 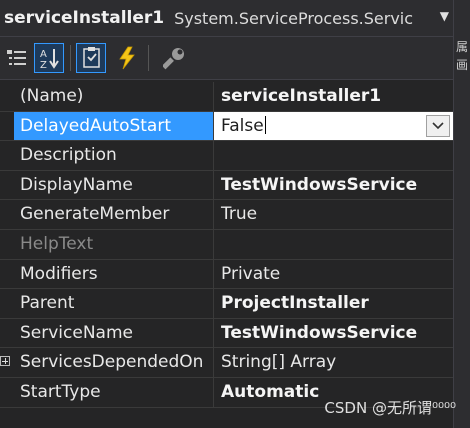 I want to click on property-value: String[] Array, so click(x=333, y=362).